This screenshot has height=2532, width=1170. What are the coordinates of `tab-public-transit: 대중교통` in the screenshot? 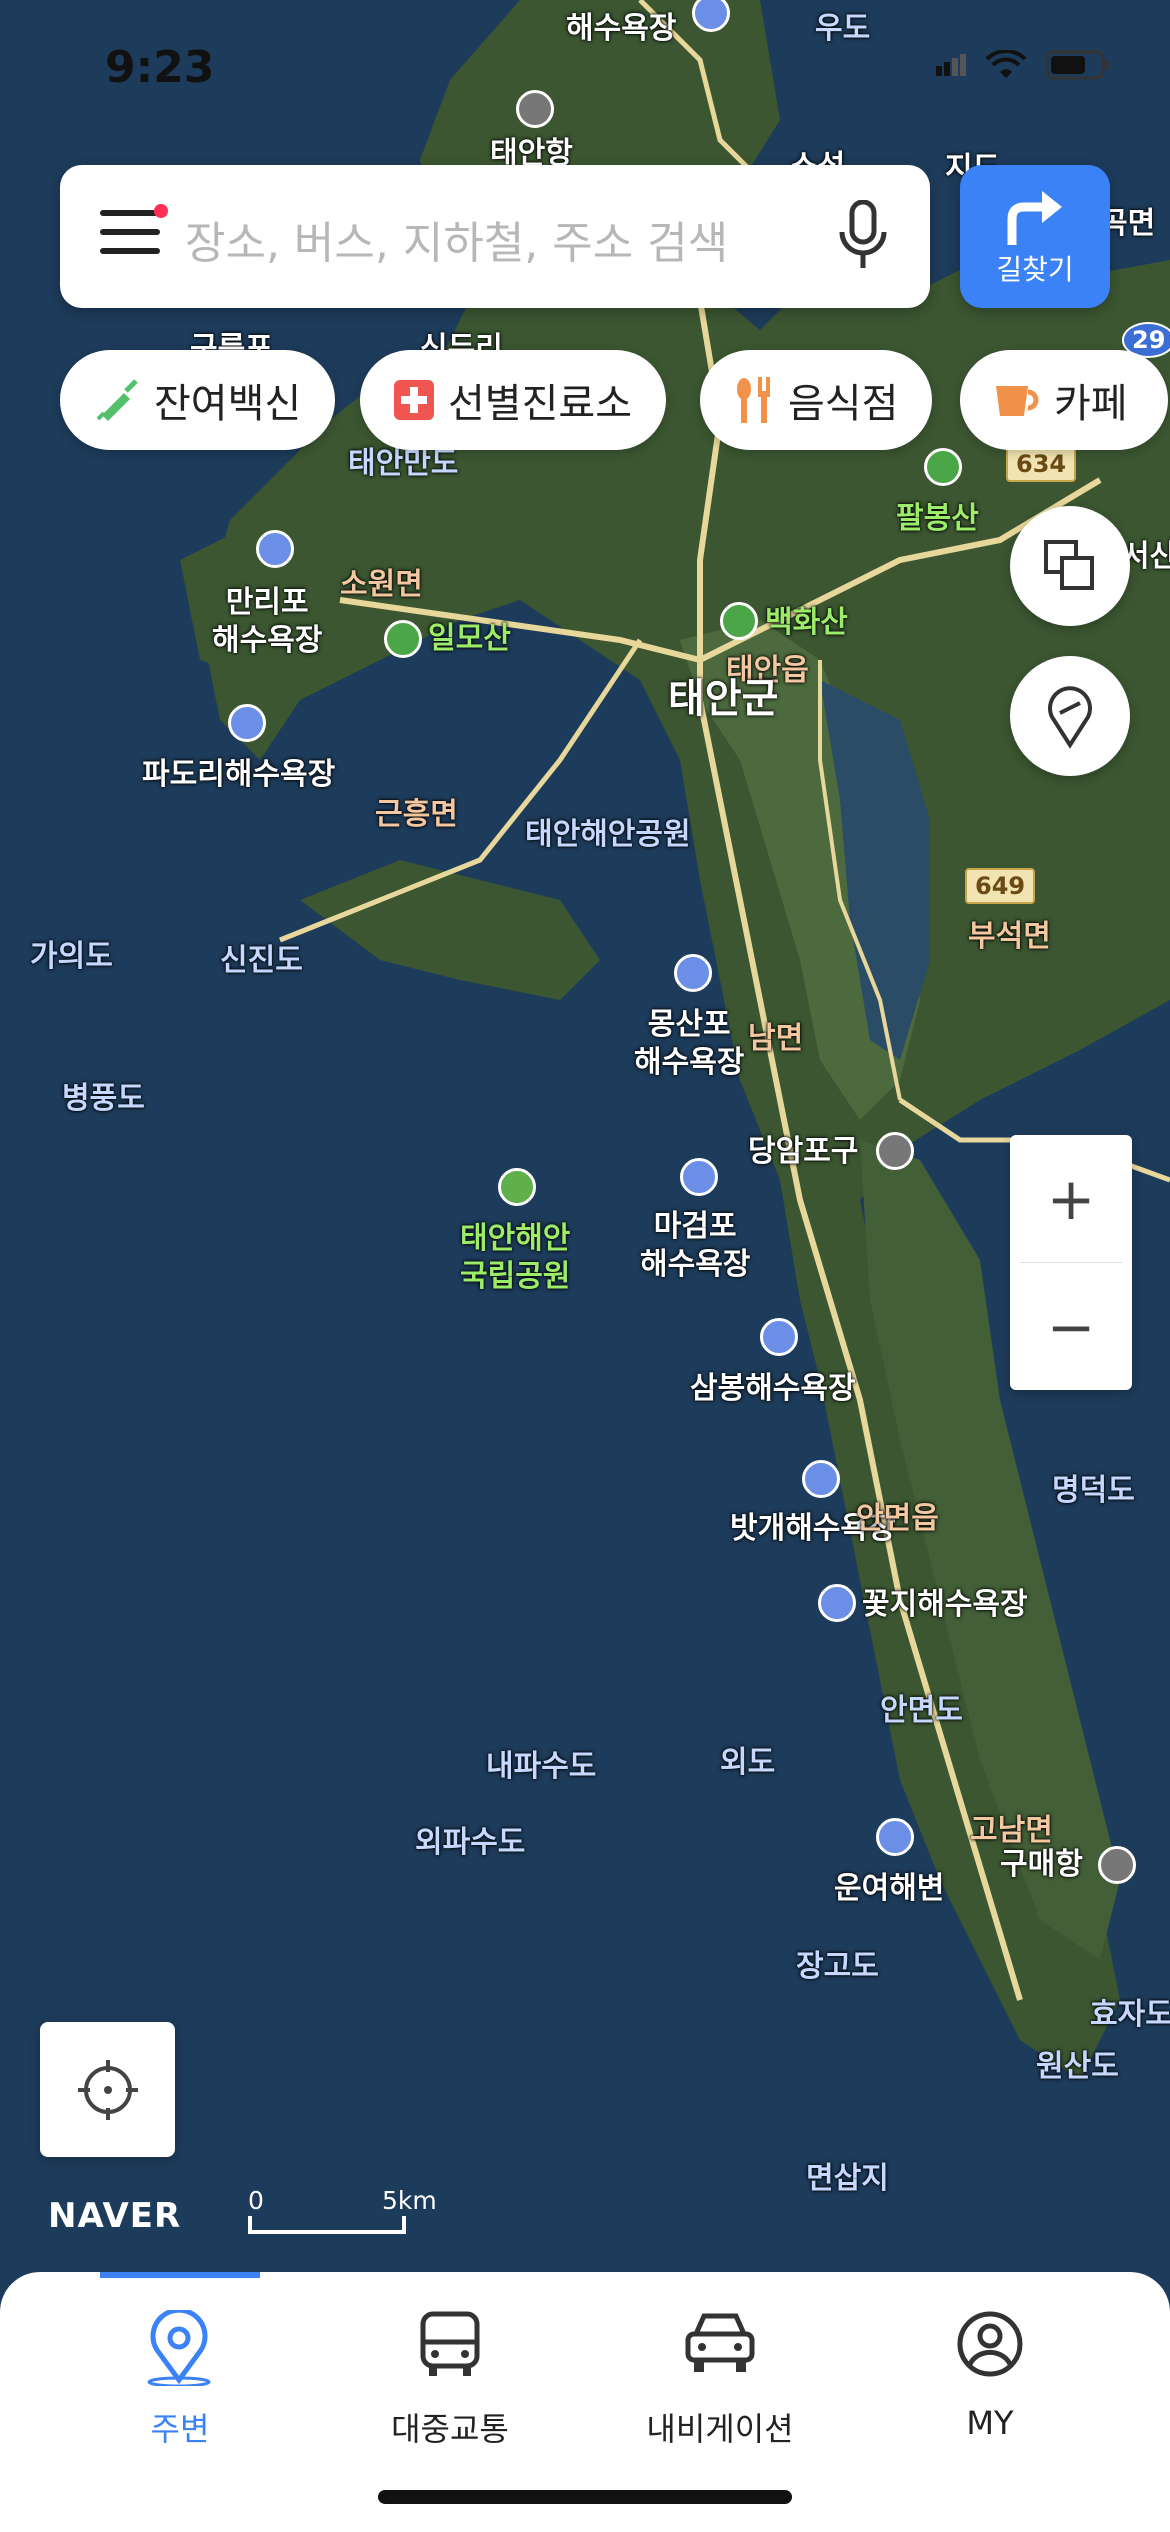 It's located at (450, 2361).